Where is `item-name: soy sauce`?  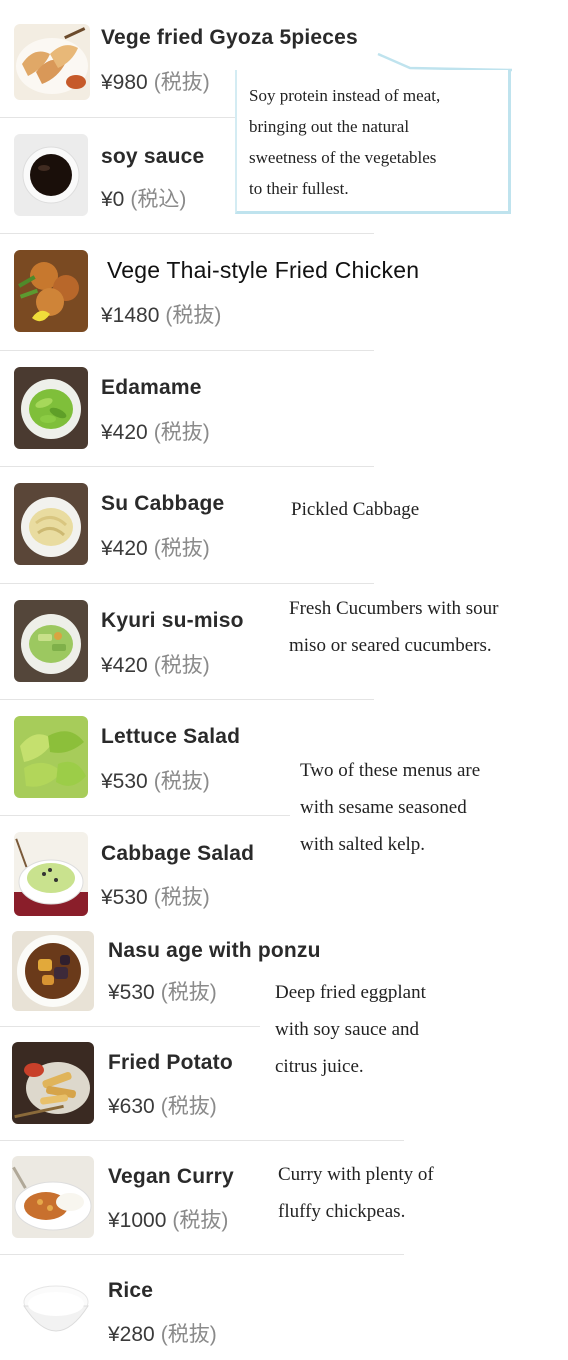 item-name: soy sauce is located at coordinates (153, 156).